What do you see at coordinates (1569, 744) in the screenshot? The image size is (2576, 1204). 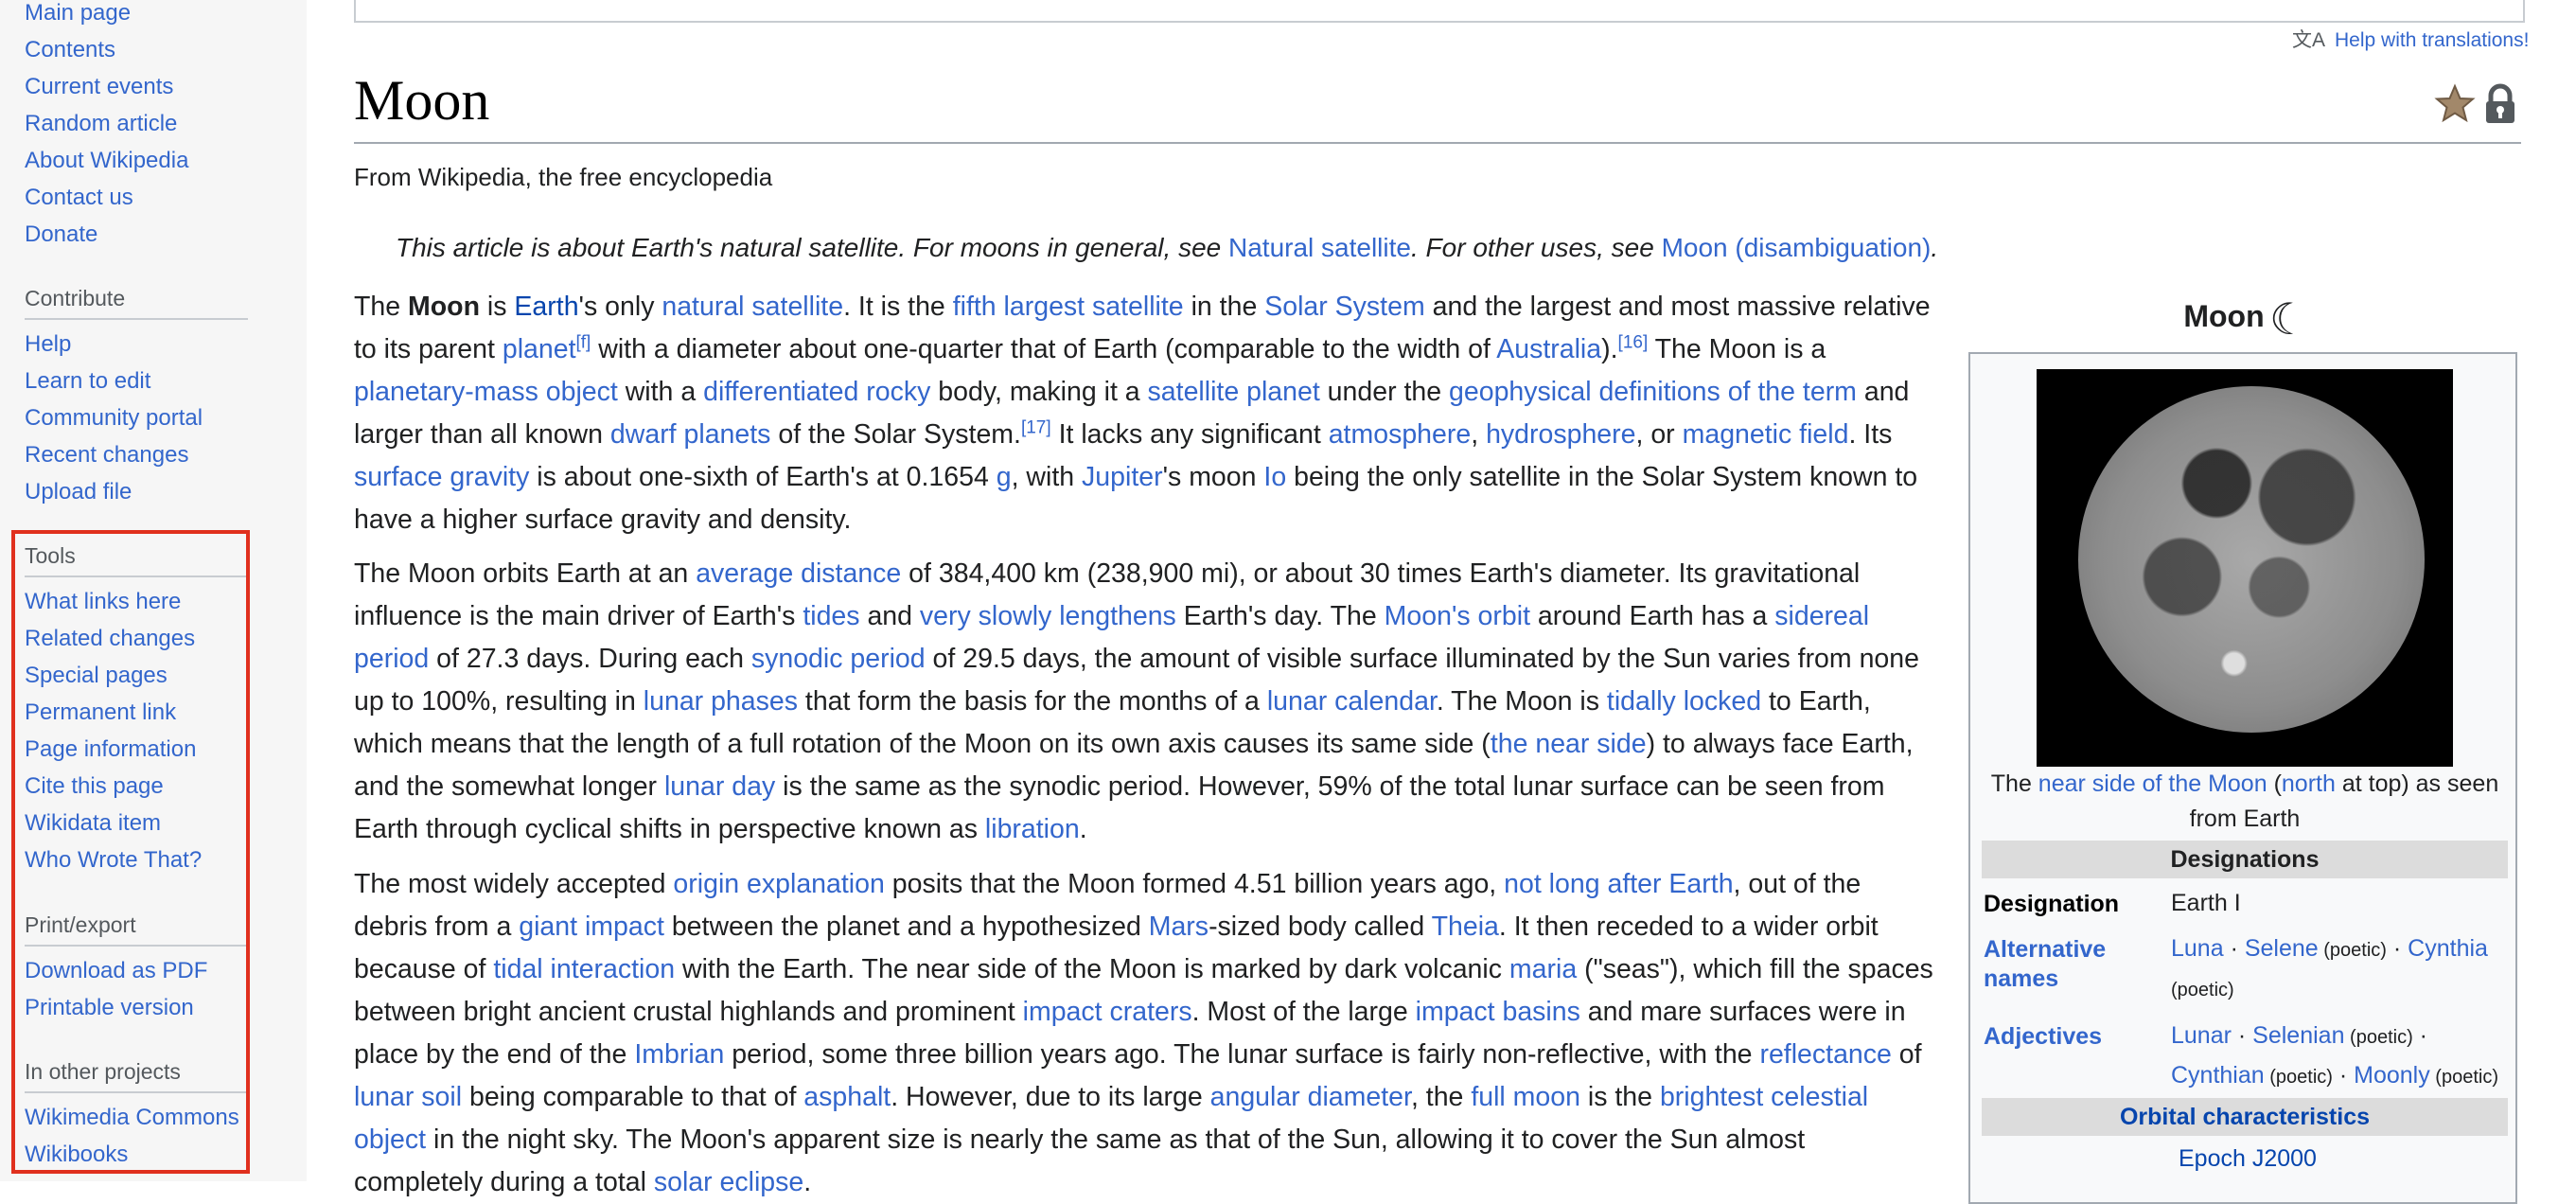 I see `the-near-side-link: the near side` at bounding box center [1569, 744].